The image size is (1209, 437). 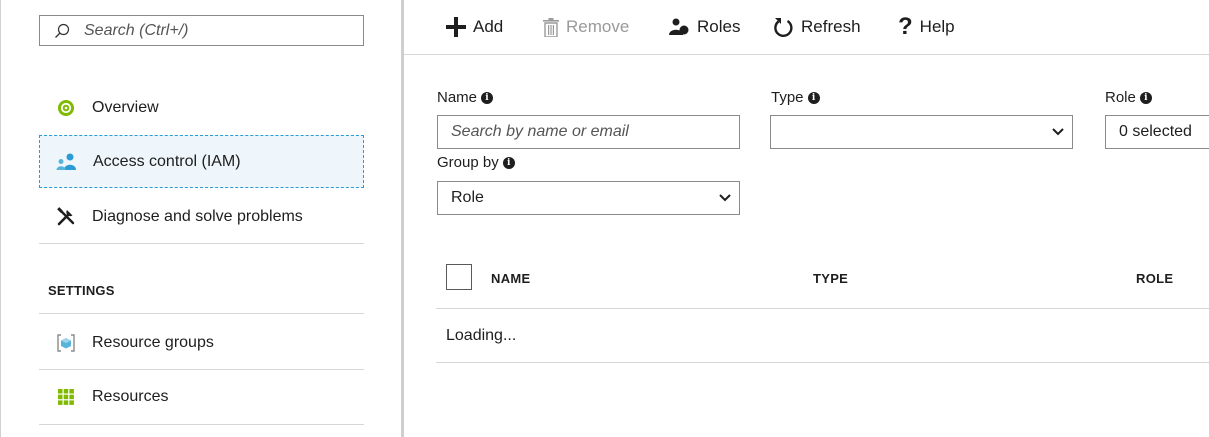 I want to click on wrench-icon, so click(x=65, y=216).